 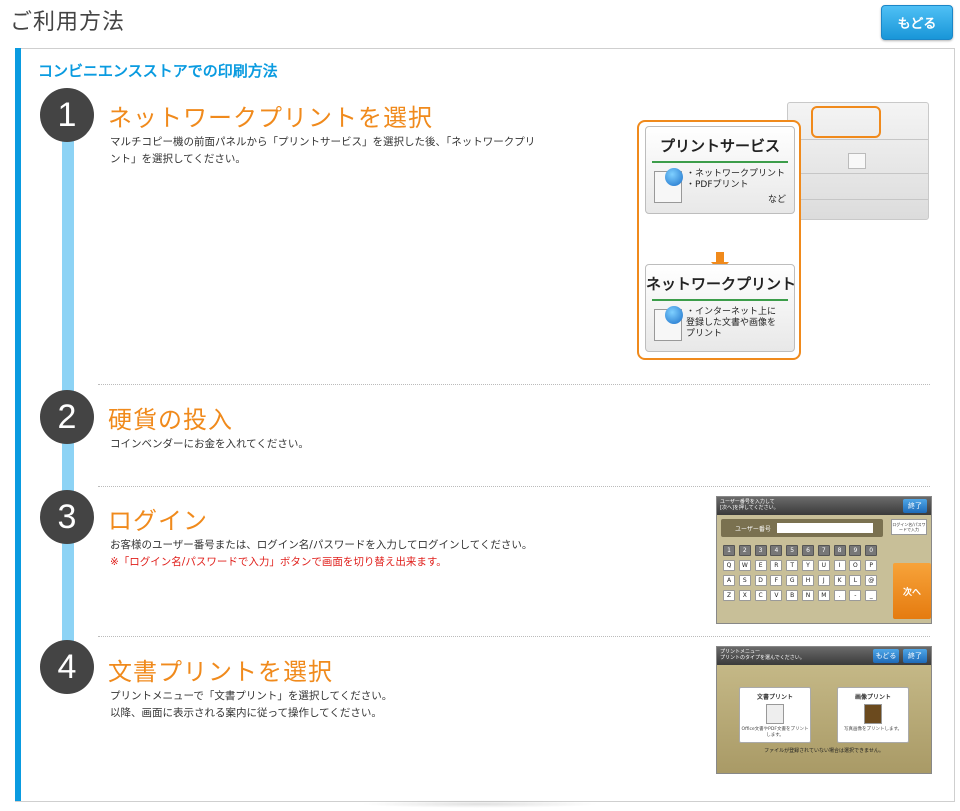 What do you see at coordinates (760, 595) in the screenshot?
I see `keyboard-key: C` at bounding box center [760, 595].